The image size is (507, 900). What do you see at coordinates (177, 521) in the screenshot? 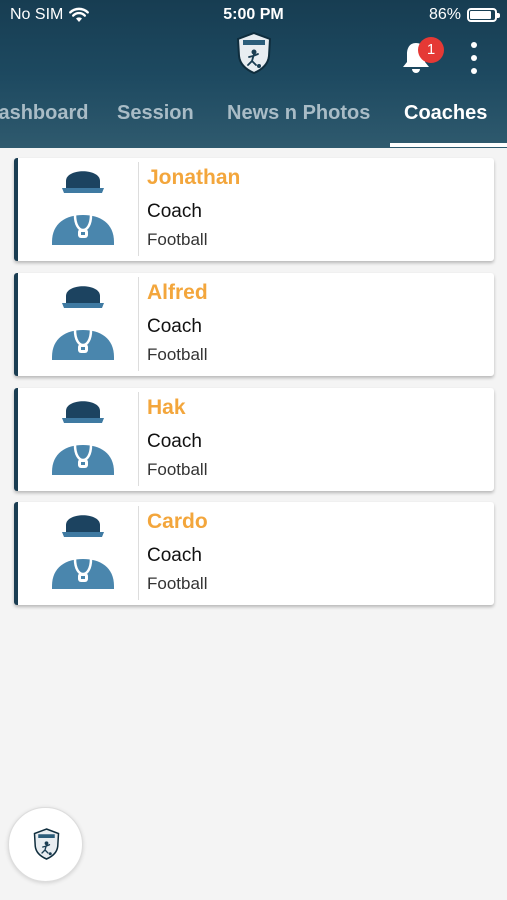
I see `coach-name: Cardo` at bounding box center [177, 521].